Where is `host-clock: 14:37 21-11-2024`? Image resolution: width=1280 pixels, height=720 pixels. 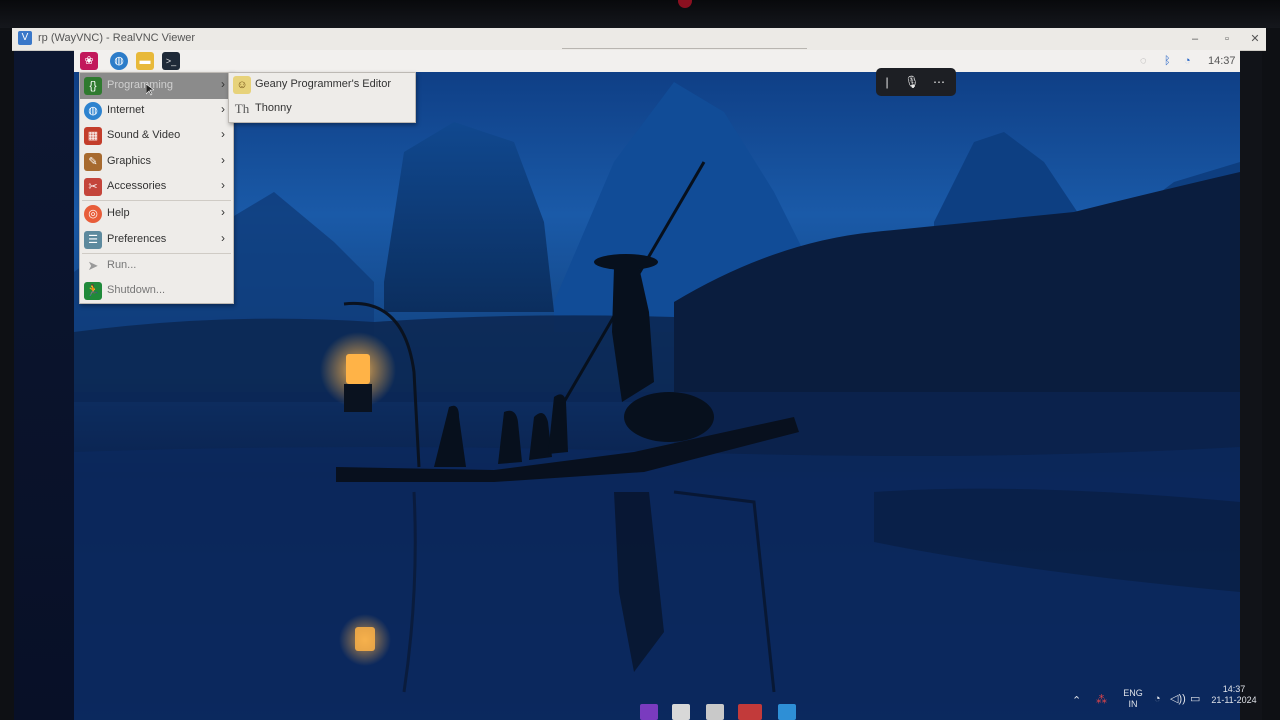
host-clock: 14:37 21-11-2024 is located at coordinates (1234, 695).